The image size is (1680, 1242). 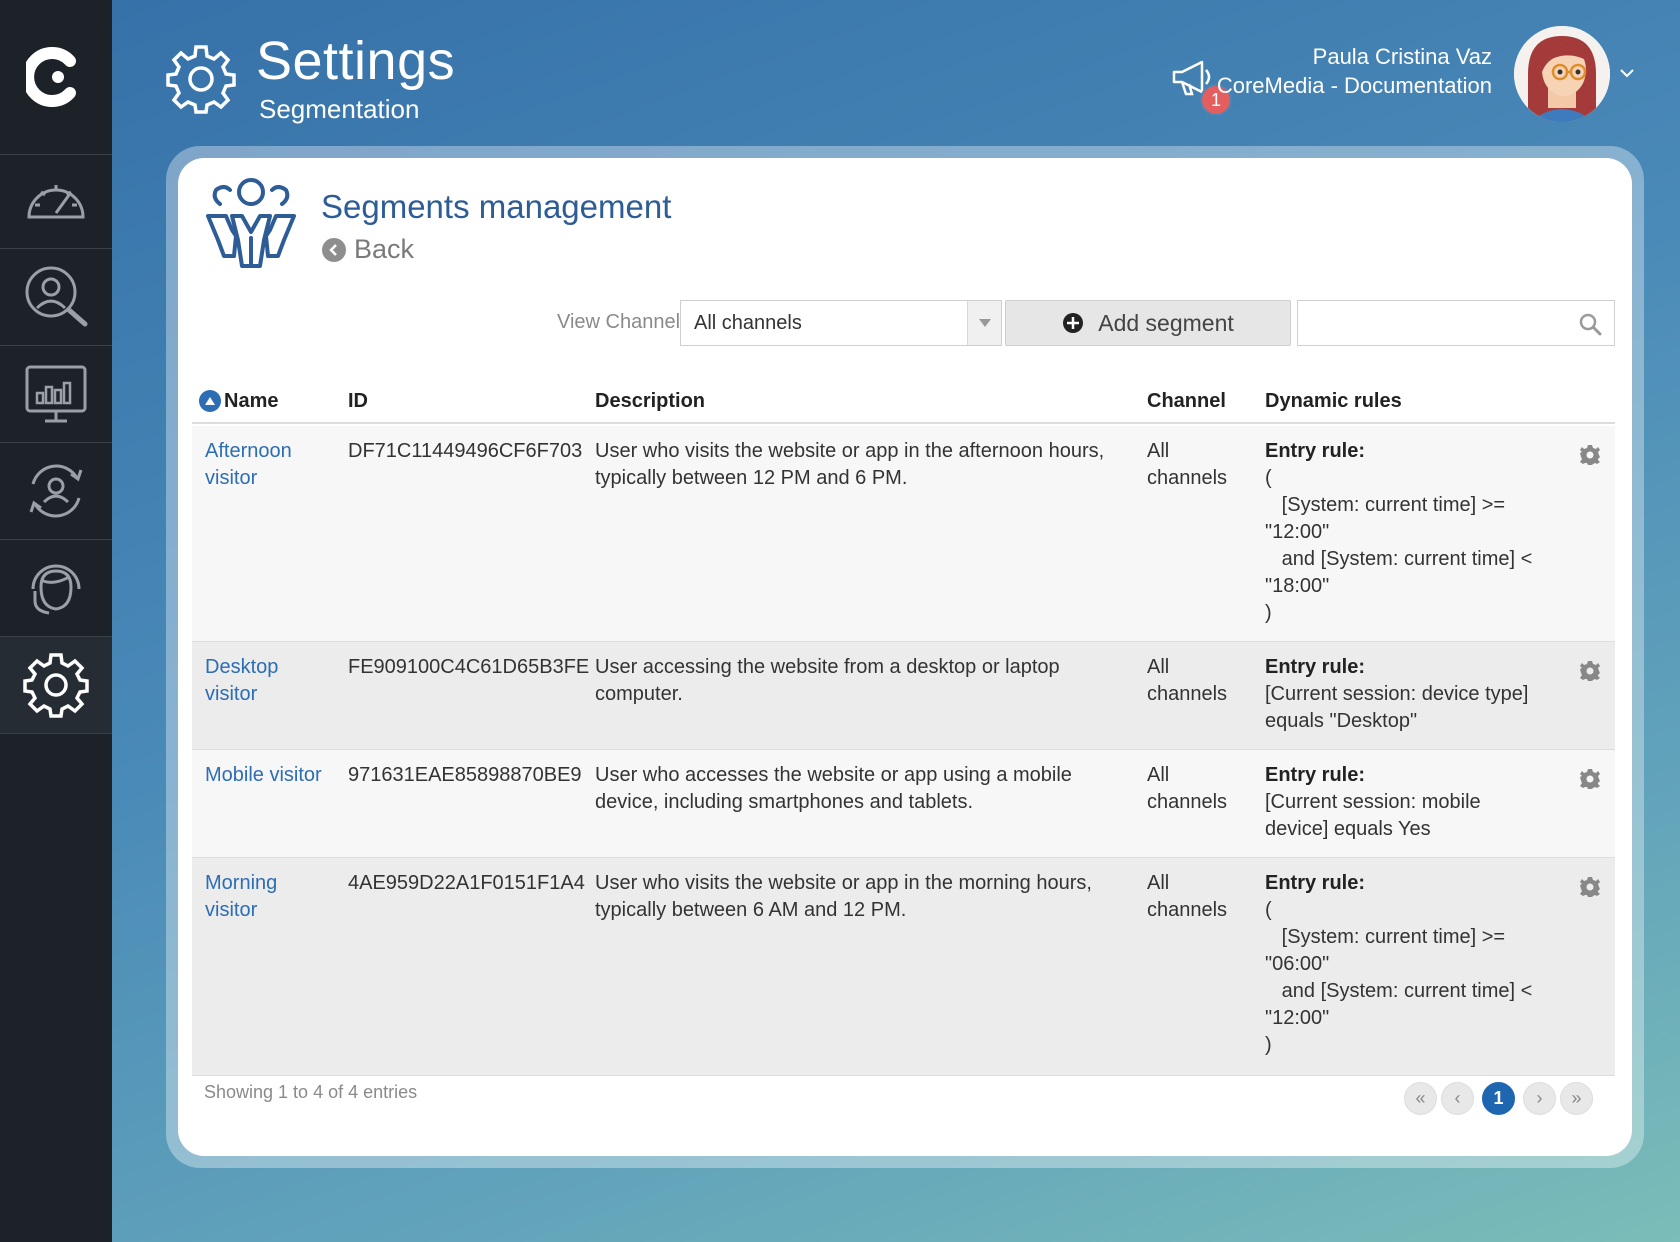 What do you see at coordinates (251, 400) in the screenshot?
I see `column-name-label: Name` at bounding box center [251, 400].